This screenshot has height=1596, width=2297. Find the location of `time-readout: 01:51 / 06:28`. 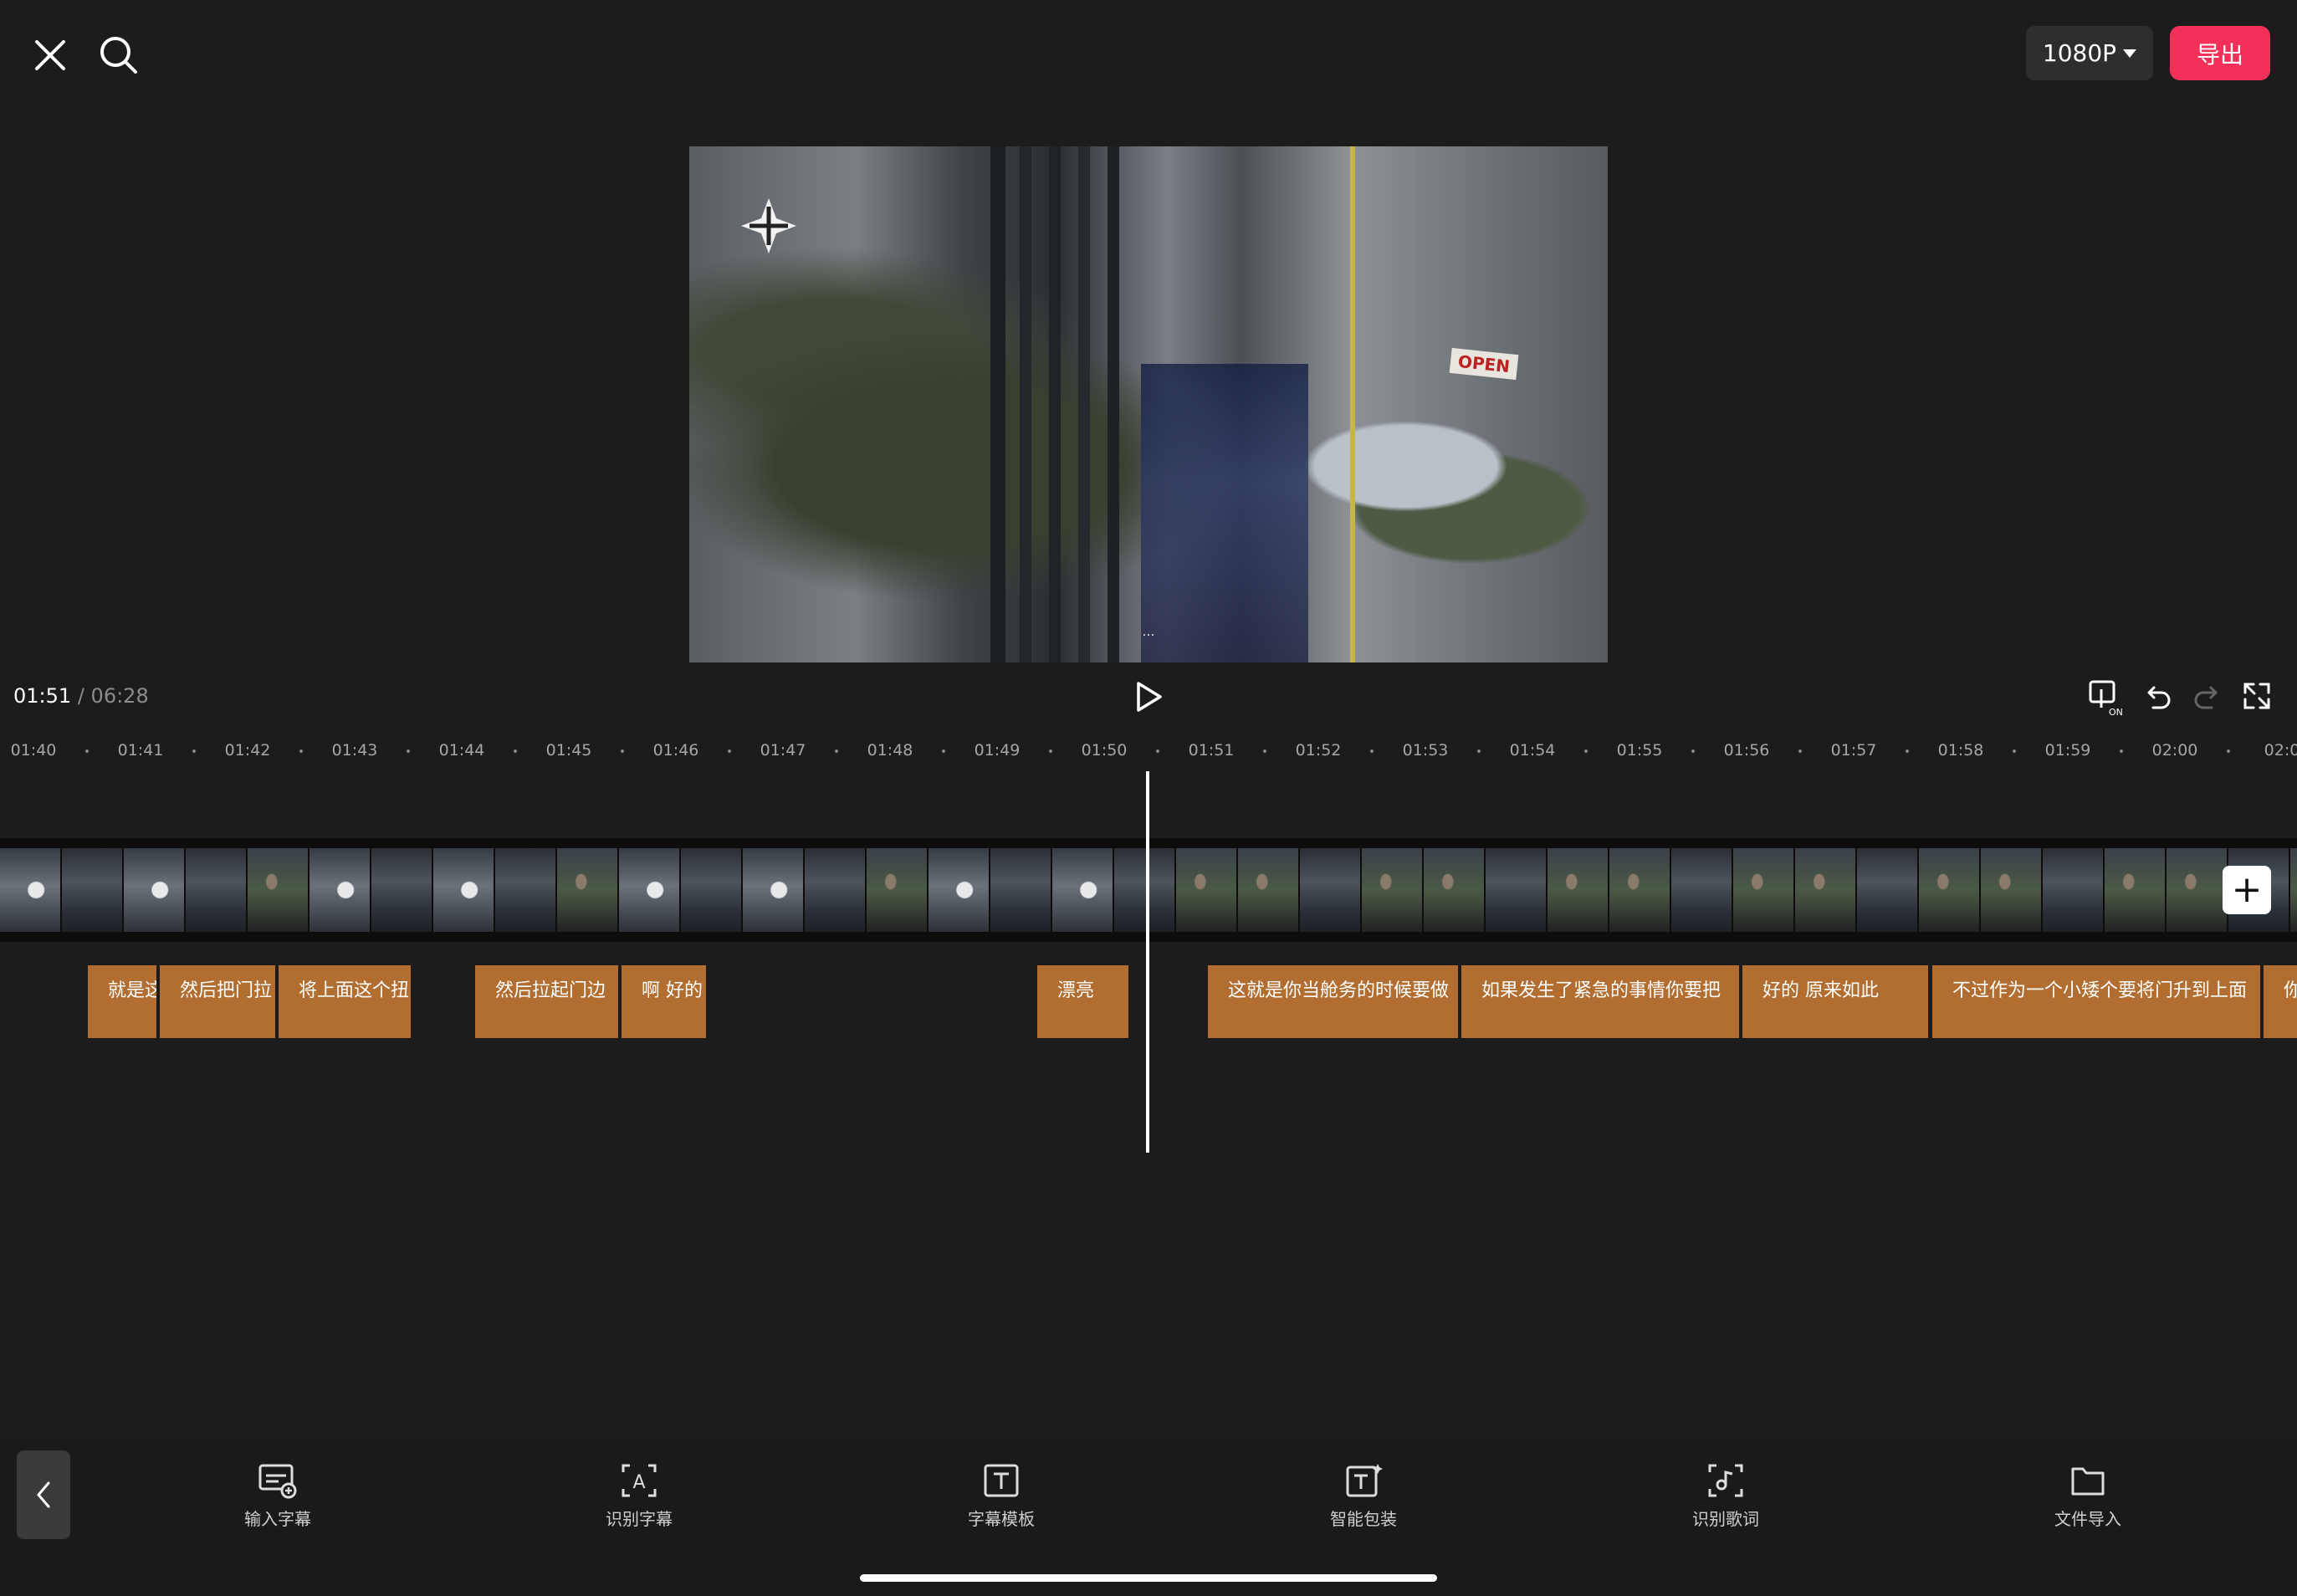

time-readout: 01:51 / 06:28 is located at coordinates (81, 696).